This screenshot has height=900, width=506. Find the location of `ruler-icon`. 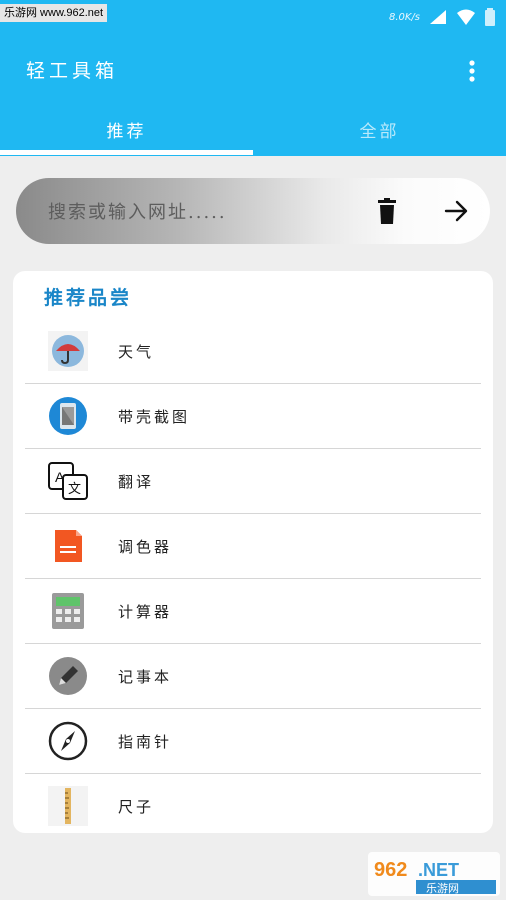

ruler-icon is located at coordinates (68, 806).